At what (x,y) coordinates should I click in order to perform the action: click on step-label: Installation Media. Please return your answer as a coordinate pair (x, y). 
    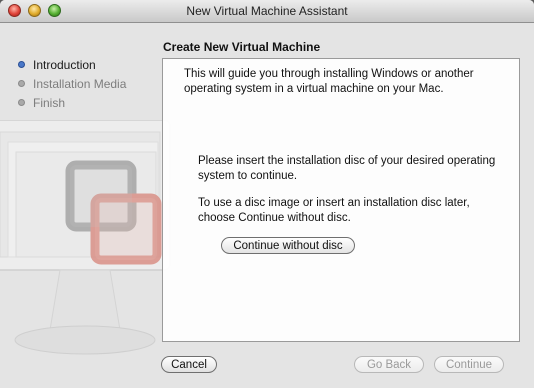
    Looking at the image, I should click on (80, 83).